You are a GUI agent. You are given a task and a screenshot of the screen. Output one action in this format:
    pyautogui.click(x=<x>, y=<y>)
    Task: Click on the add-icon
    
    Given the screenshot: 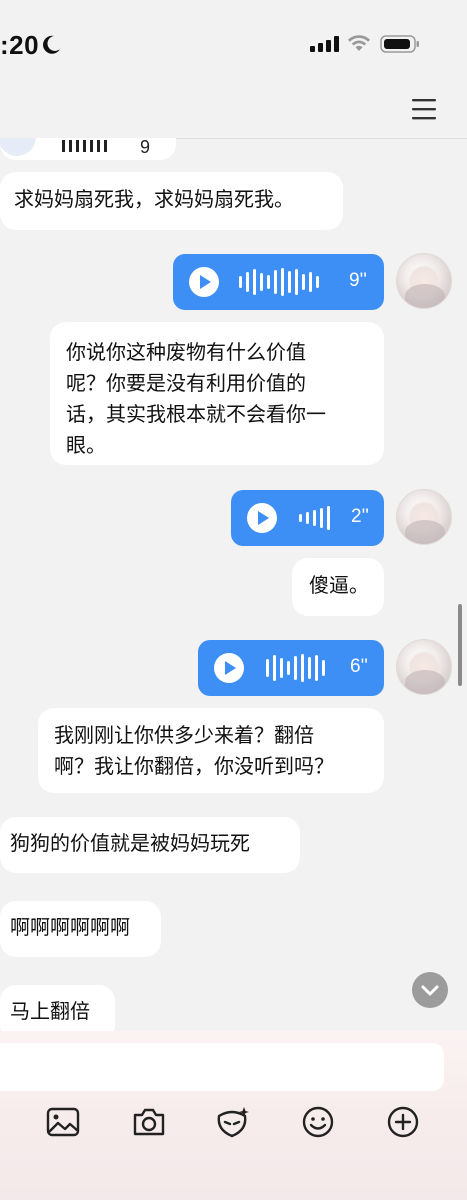 What is the action you would take?
    pyautogui.click(x=403, y=1122)
    